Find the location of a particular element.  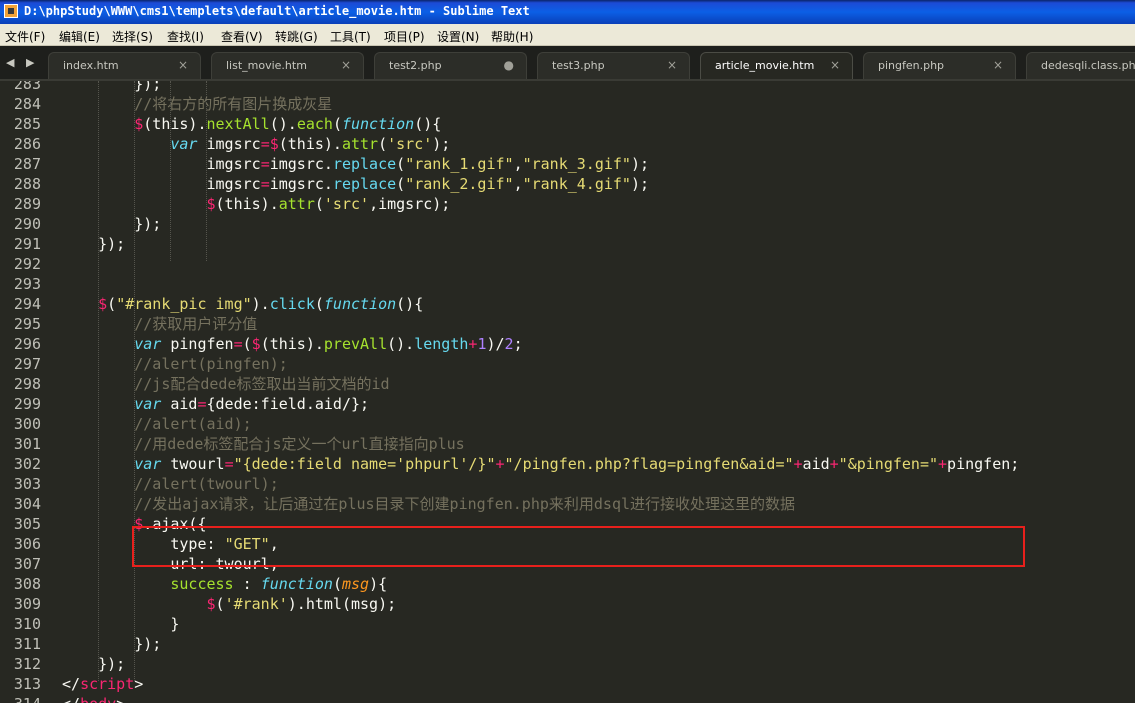

code-line: //alert(pingfen); is located at coordinates (175, 364).